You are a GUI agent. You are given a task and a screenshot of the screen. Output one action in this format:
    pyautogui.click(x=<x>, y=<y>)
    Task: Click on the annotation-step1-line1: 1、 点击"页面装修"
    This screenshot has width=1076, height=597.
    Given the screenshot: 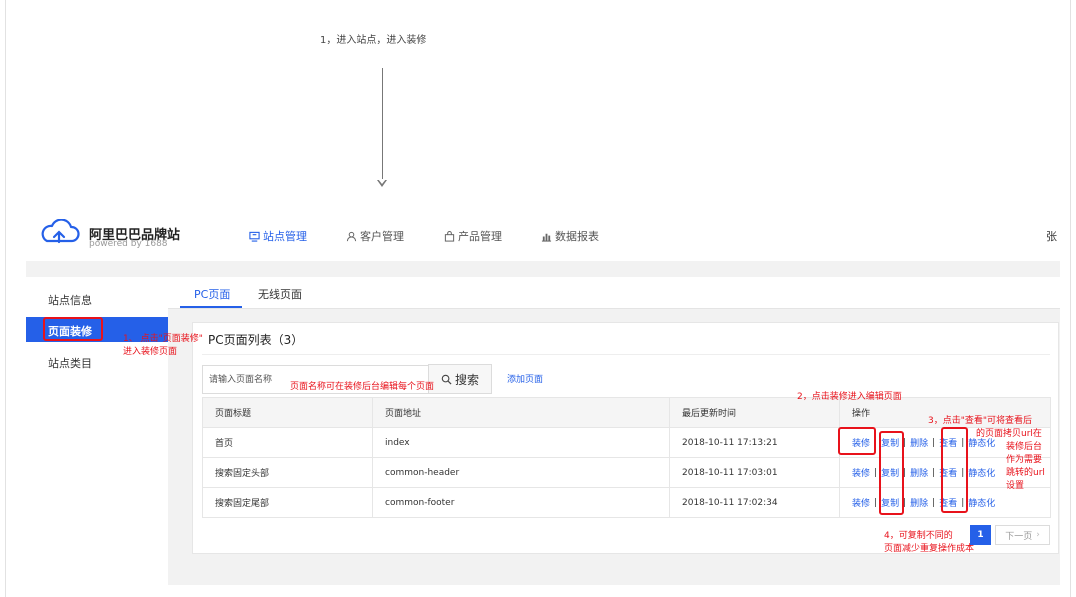 What is the action you would take?
    pyautogui.click(x=163, y=339)
    